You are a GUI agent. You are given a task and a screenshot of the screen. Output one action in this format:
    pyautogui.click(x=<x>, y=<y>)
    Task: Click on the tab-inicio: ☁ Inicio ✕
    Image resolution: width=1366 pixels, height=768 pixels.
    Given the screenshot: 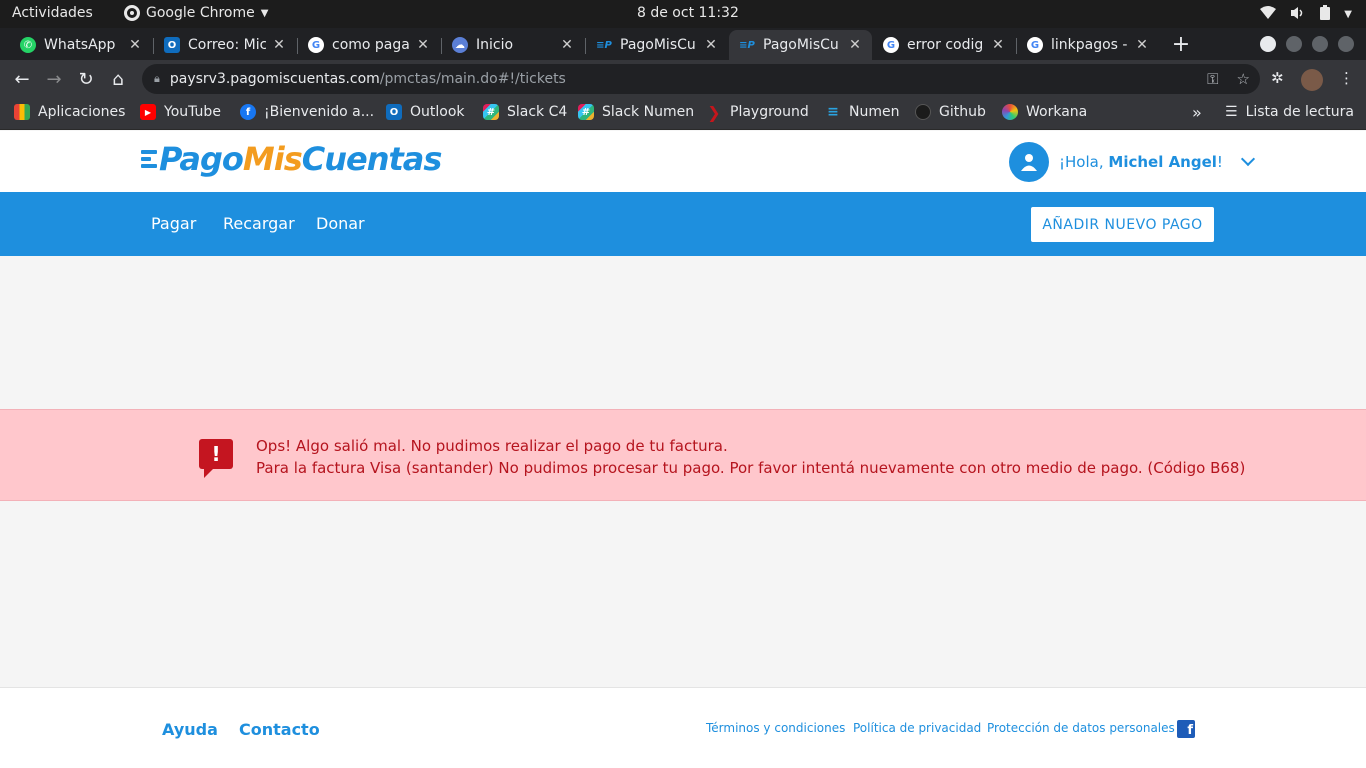 What is the action you would take?
    pyautogui.click(x=513, y=45)
    